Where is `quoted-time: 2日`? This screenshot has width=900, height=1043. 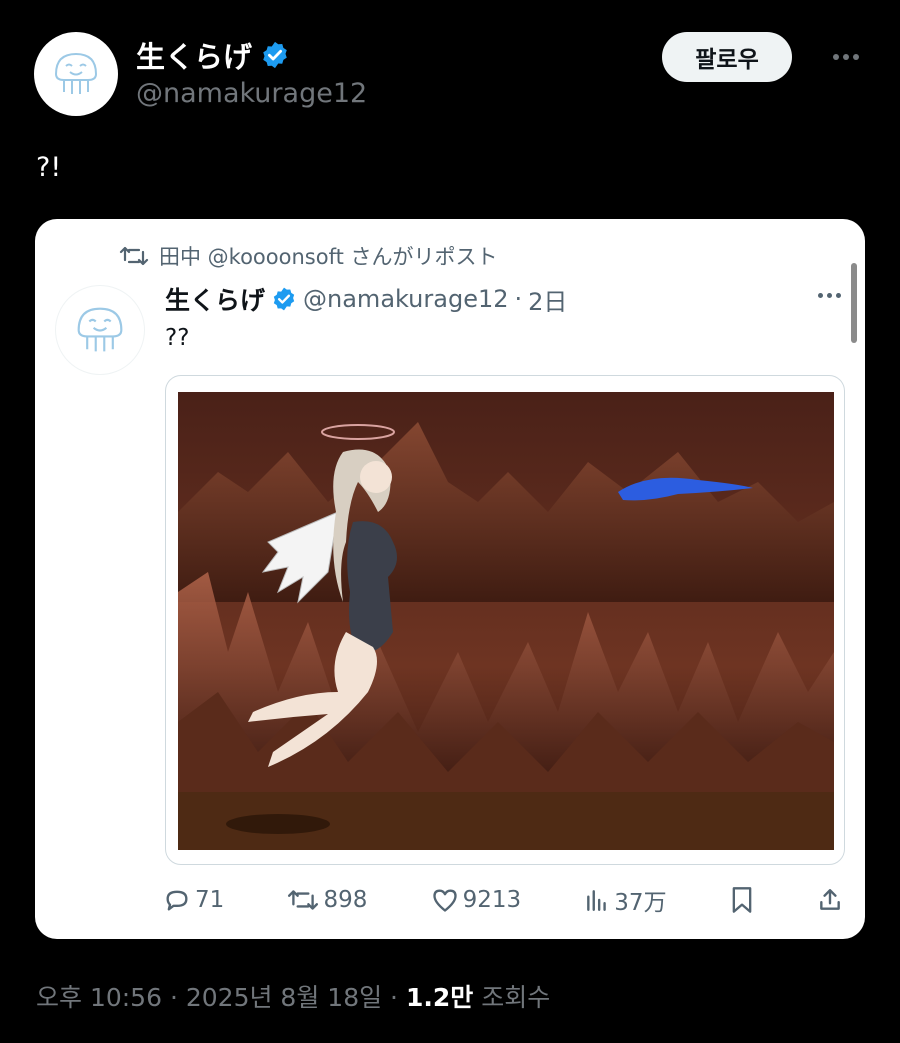
quoted-time: 2日 is located at coordinates (547, 299).